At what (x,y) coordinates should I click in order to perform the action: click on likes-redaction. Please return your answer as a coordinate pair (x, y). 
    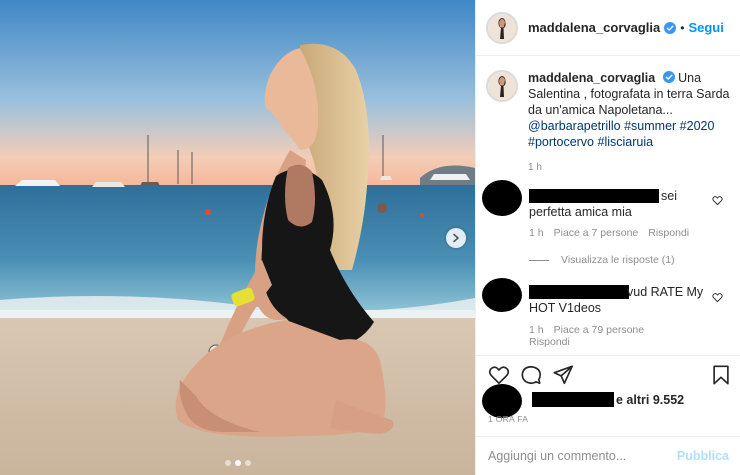
    Looking at the image, I should click on (573, 399).